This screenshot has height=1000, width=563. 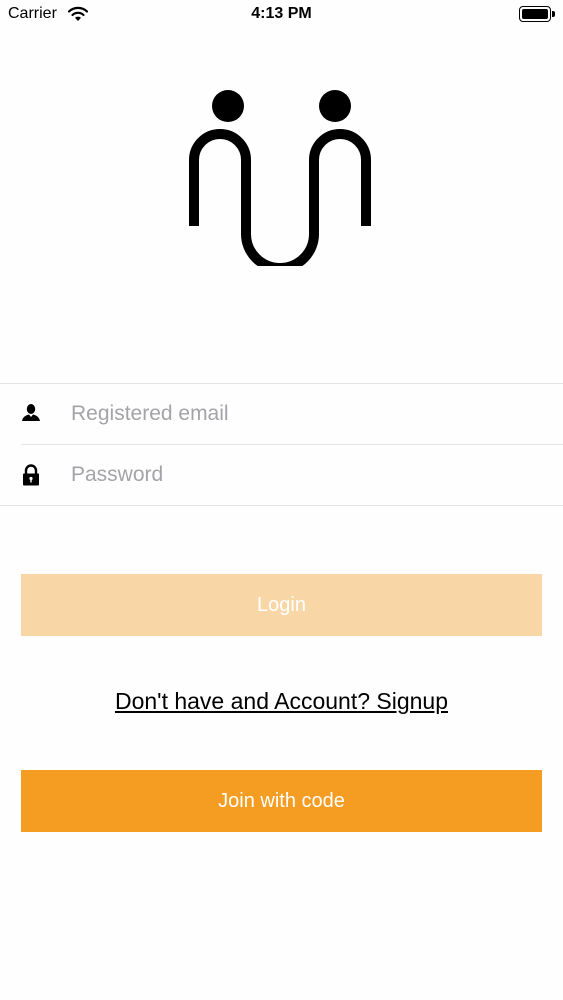 What do you see at coordinates (281, 605) in the screenshot?
I see `login-button: Login` at bounding box center [281, 605].